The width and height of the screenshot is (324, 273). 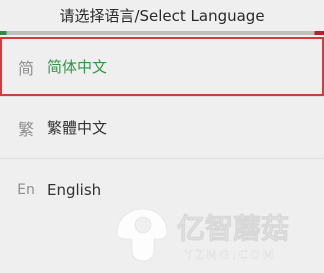 I want to click on dialog-title-text: 请选择语言/Select Language, so click(x=162, y=16).